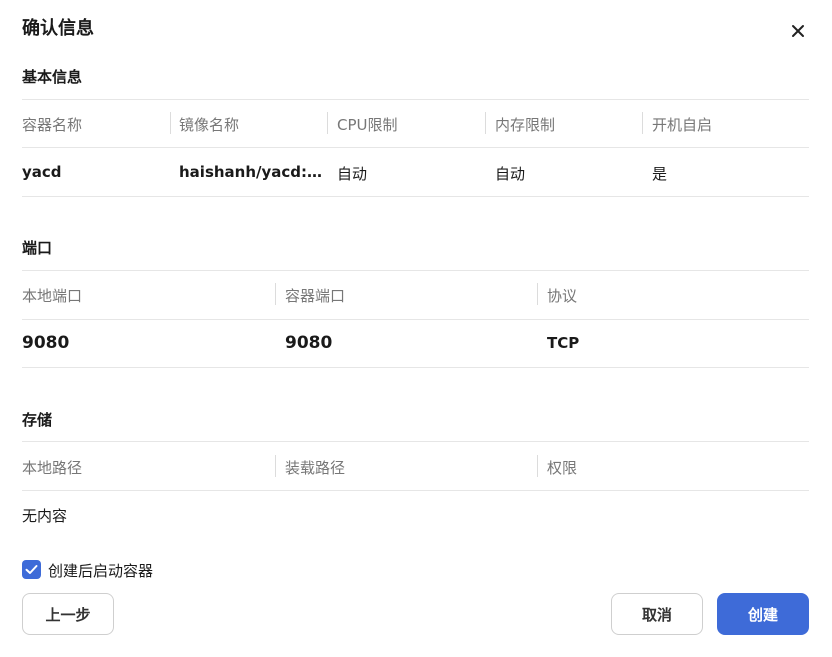 The image size is (832, 657). I want to click on storage-empty-text: 无内容, so click(45, 516).